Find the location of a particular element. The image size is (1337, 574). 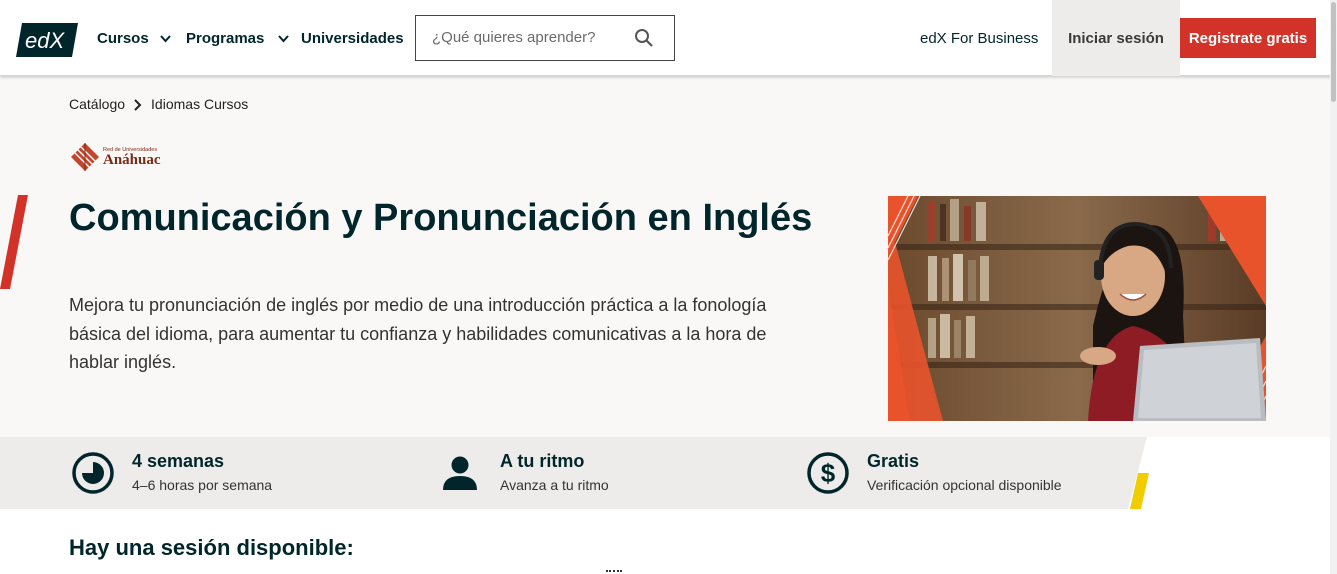

scrollbar-thumb is located at coordinates (1333, 52).